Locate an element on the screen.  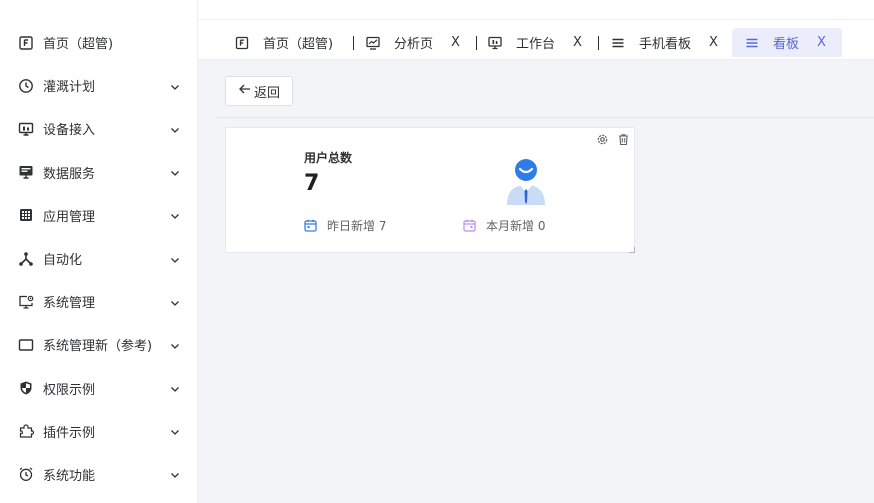
monitor-settings-icon is located at coordinates (26, 302).